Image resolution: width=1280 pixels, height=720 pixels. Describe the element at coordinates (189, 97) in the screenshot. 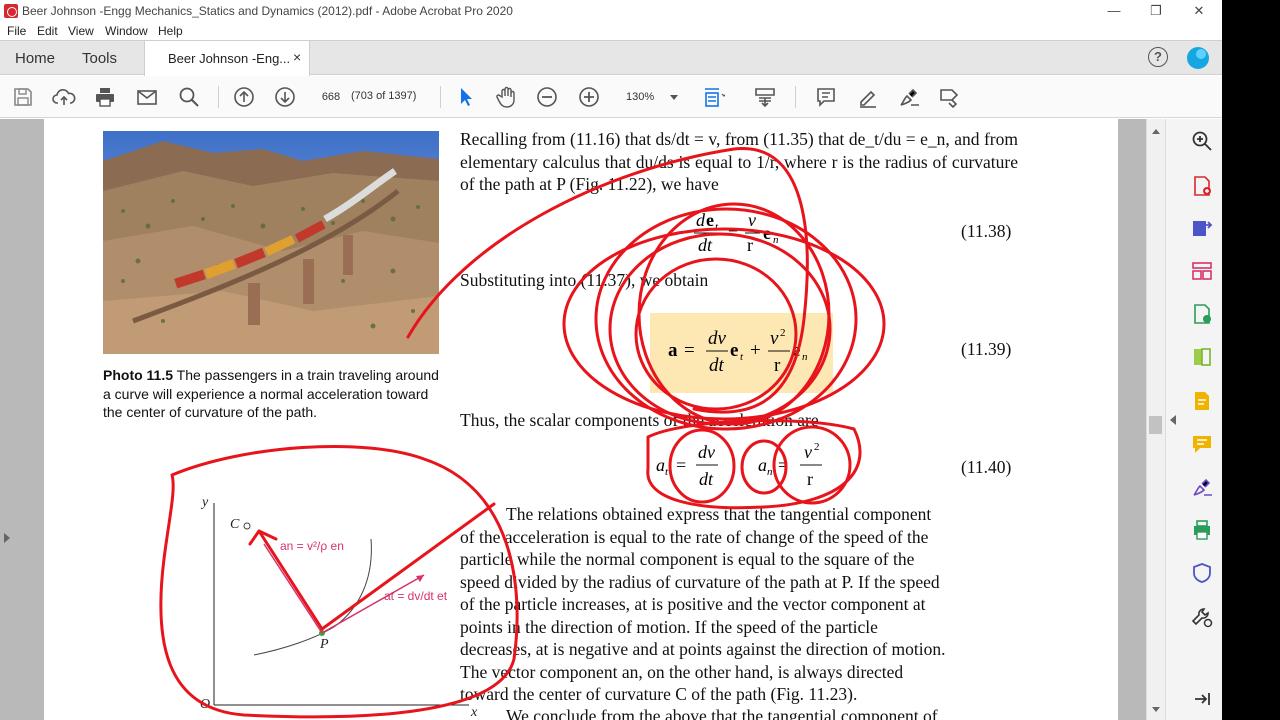

I see `search-icon` at that location.